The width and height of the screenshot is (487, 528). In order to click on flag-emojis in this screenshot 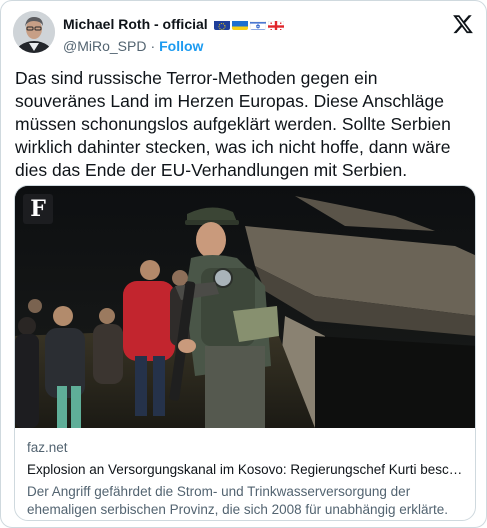, I will do `click(248, 24)`.